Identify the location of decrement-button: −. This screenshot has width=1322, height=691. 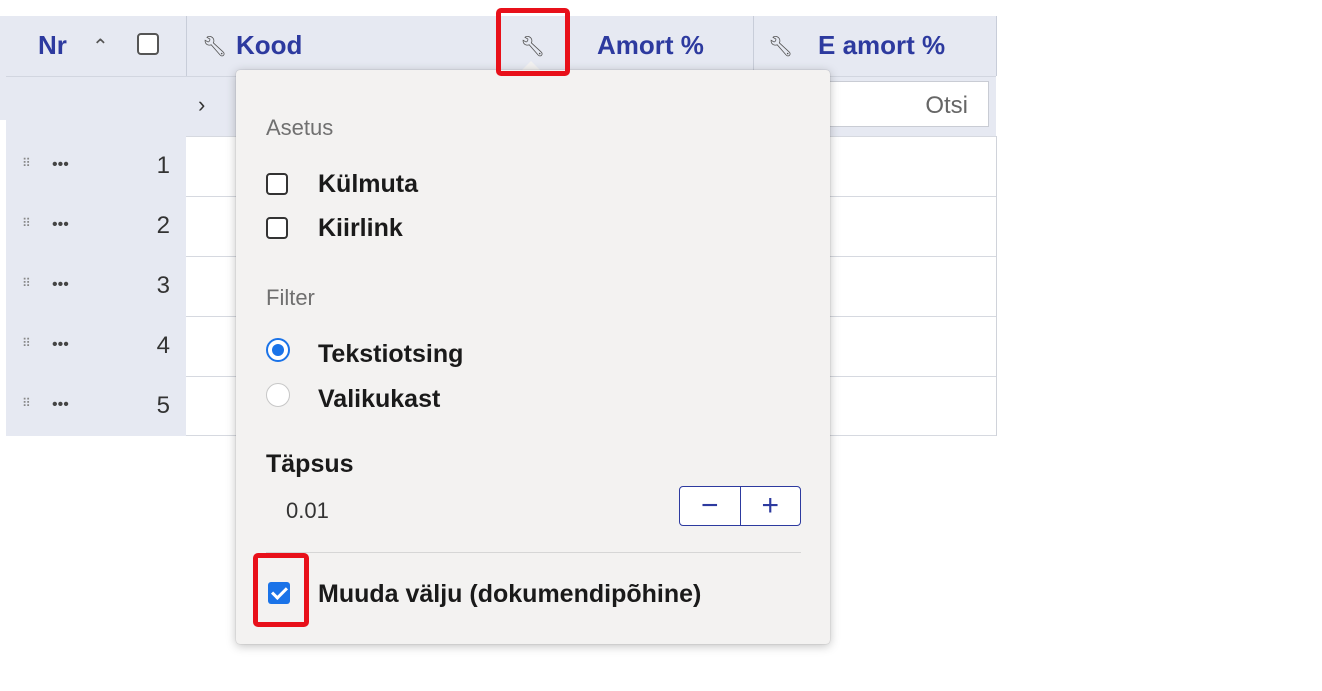
(710, 506).